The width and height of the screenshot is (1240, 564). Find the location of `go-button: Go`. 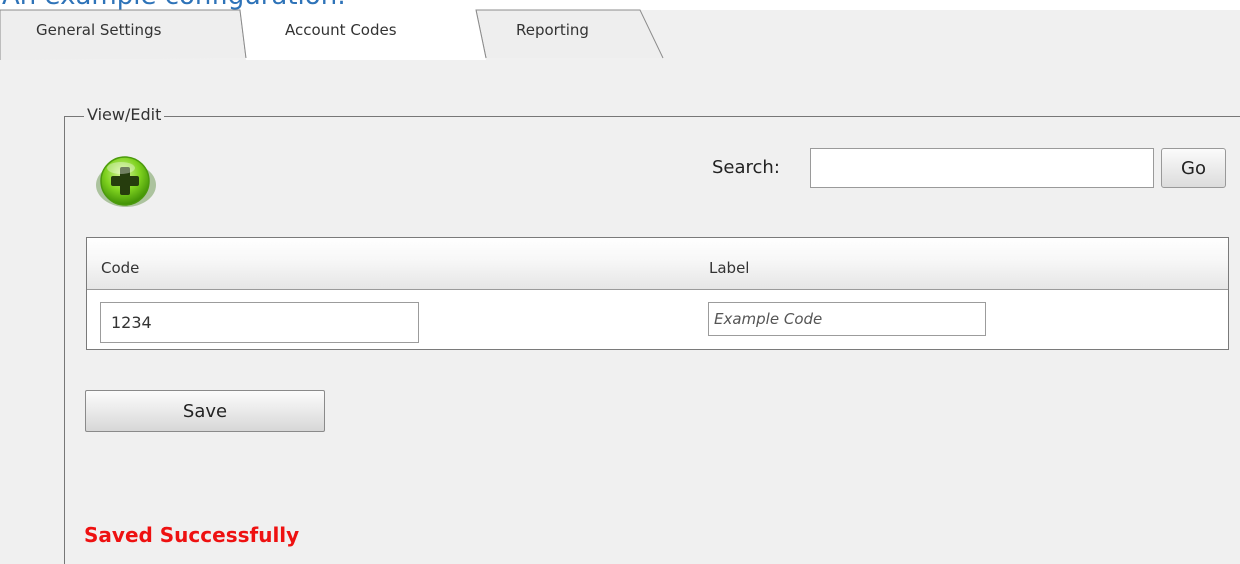

go-button: Go is located at coordinates (1193, 168).